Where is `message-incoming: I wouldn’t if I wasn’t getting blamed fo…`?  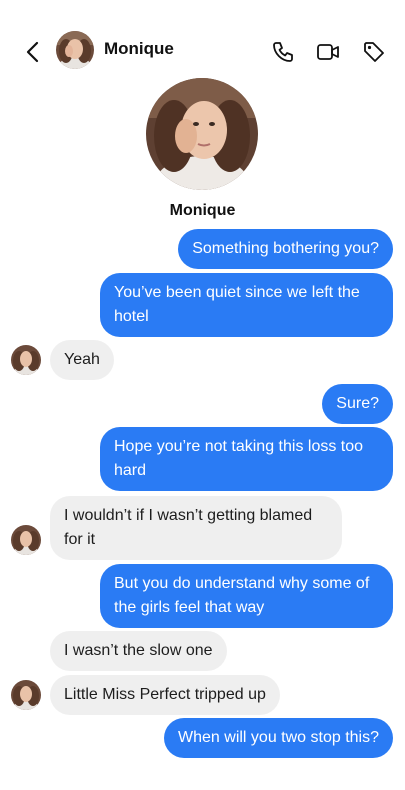
message-incoming: I wouldn’t if I wasn’t getting blamed fo… is located at coordinates (196, 528).